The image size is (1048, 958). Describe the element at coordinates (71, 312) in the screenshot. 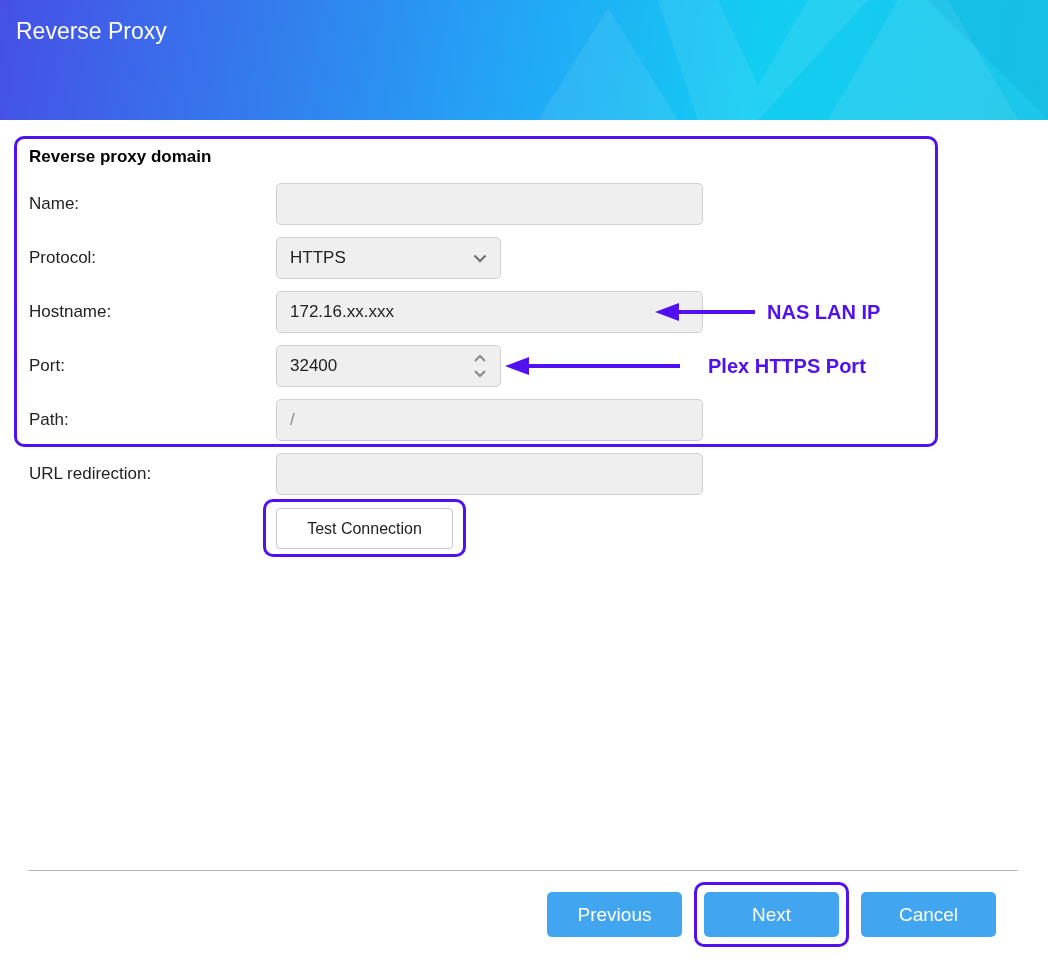

I see `field-label: Hostname:` at that location.